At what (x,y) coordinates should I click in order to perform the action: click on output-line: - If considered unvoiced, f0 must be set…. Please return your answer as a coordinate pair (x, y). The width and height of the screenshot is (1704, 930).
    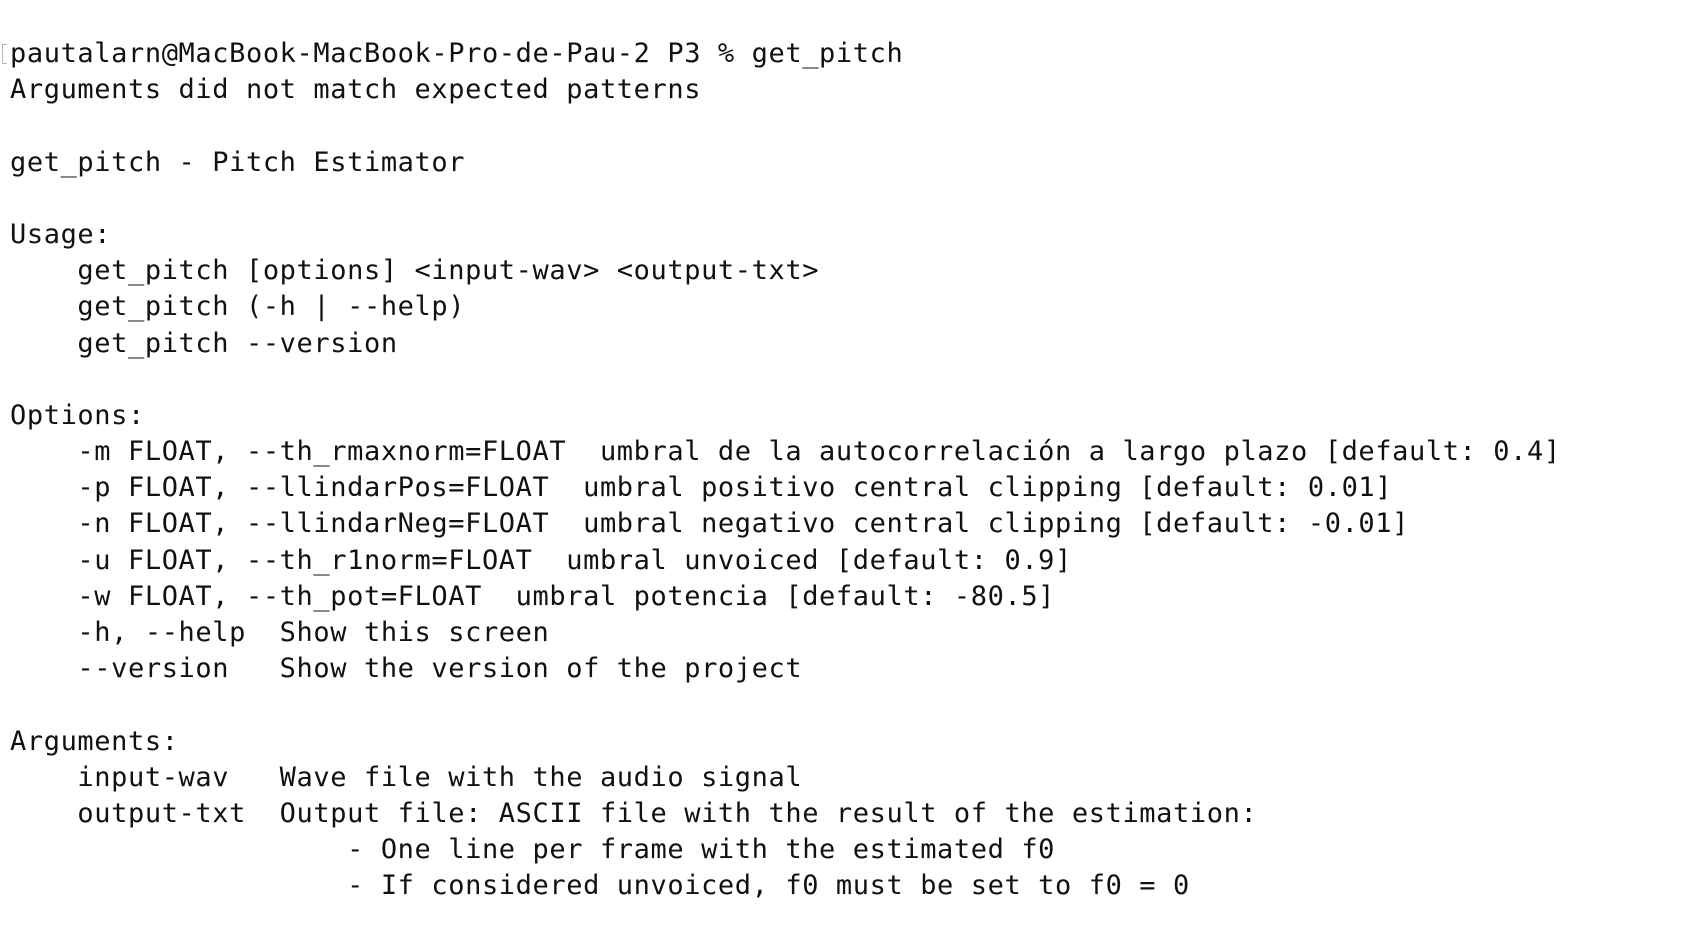
    Looking at the image, I should click on (600, 886).